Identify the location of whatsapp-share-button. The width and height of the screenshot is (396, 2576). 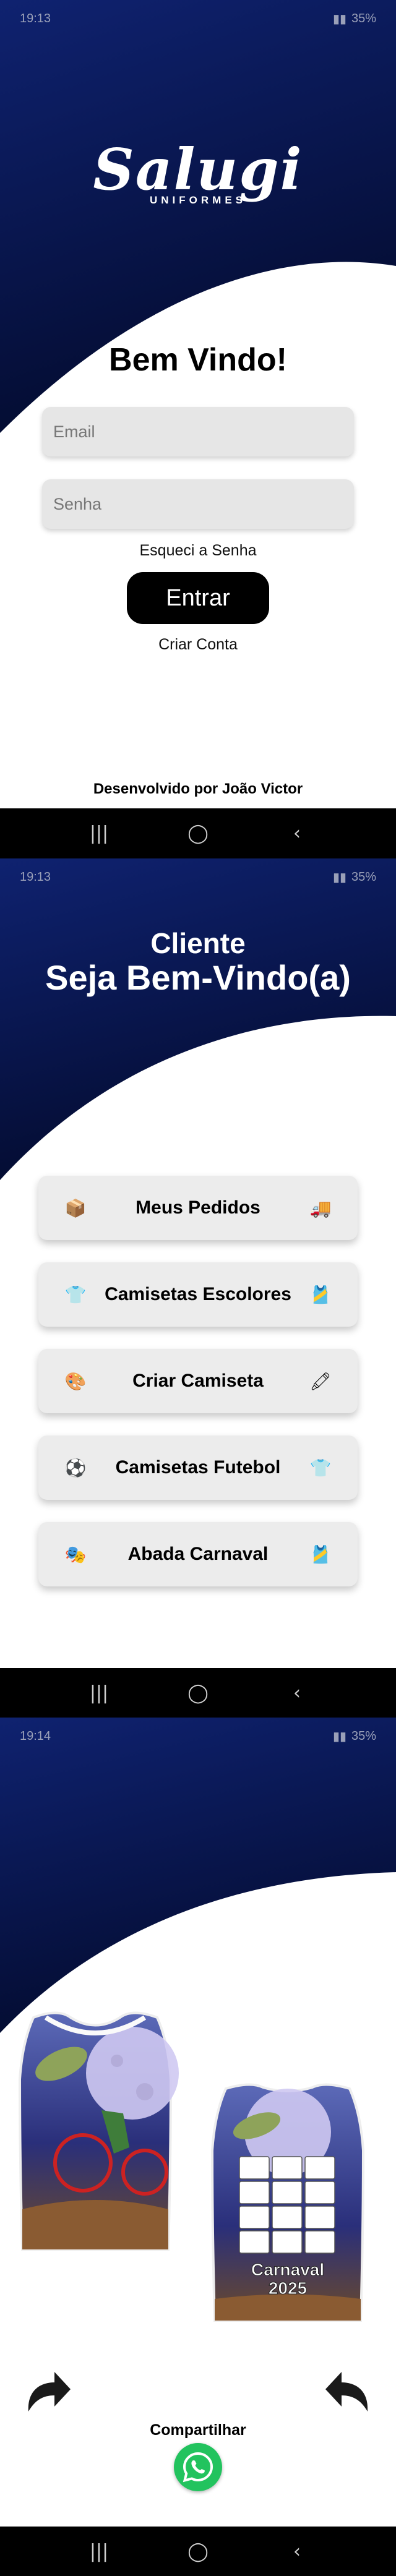
(198, 2467).